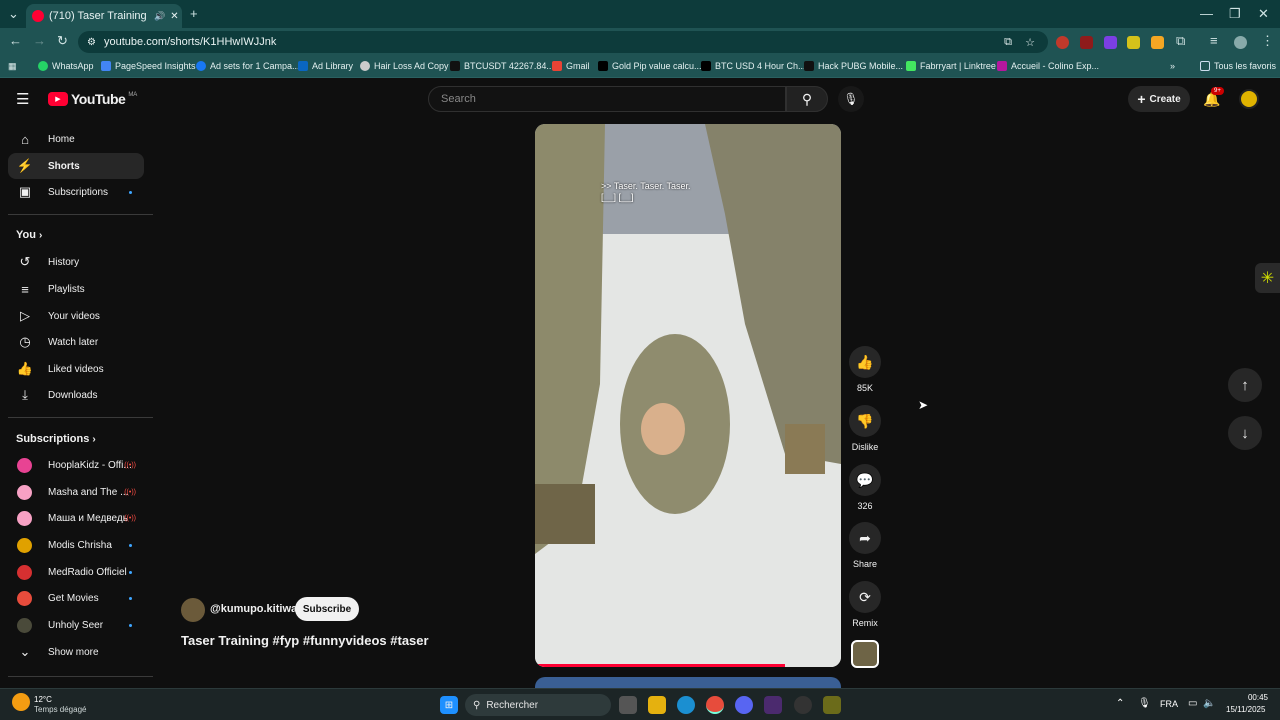 Image resolution: width=1280 pixels, height=720 pixels. Describe the element at coordinates (657, 705) in the screenshot. I see `file-explorer-icon` at that location.